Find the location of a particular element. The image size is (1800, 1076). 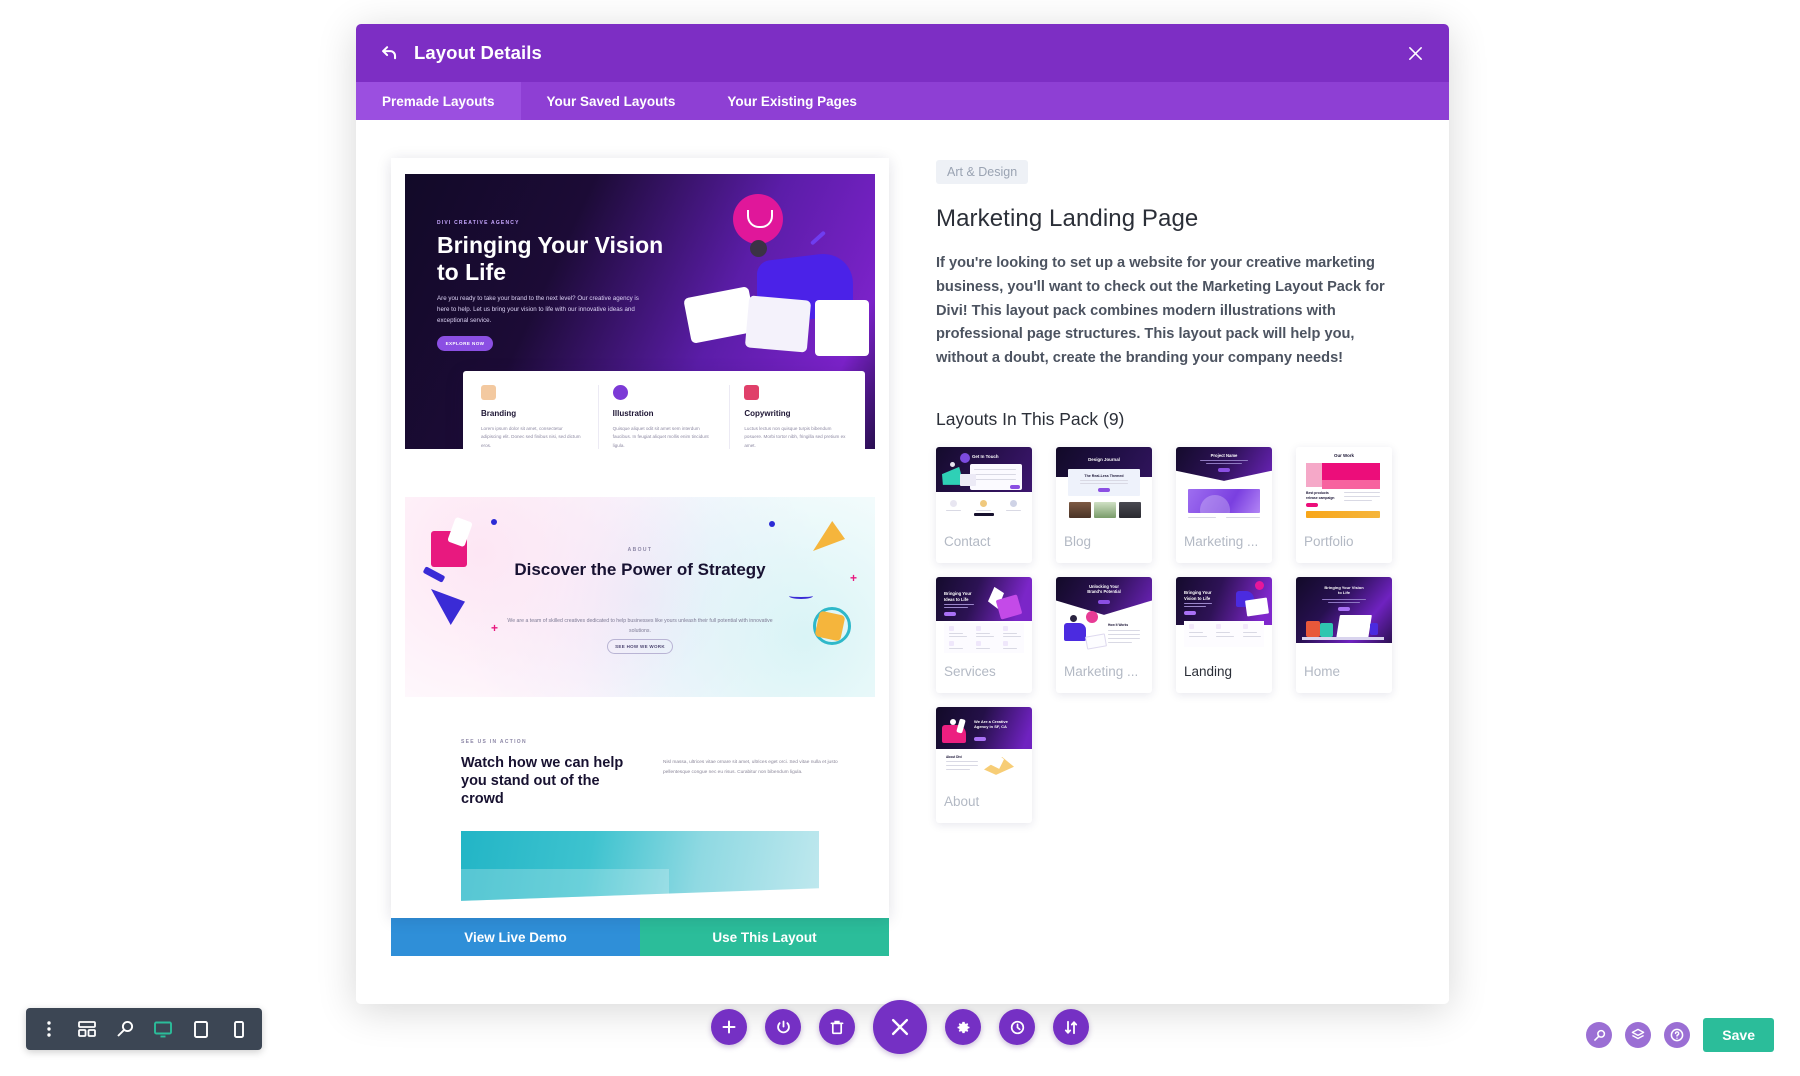

hero-title: Bringing Your Vision to Life is located at coordinates (550, 258).